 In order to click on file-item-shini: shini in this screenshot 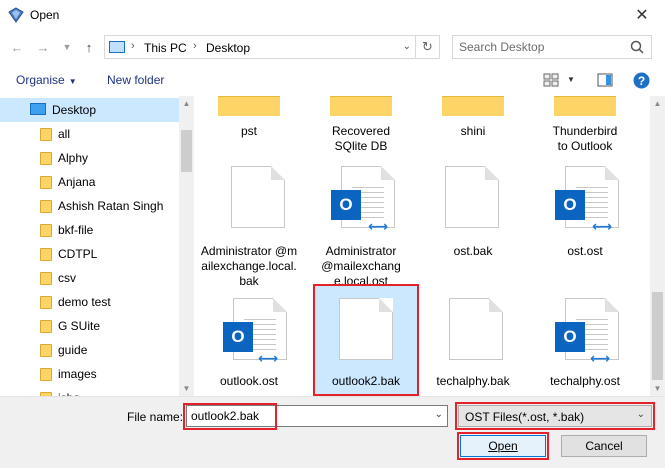, I will do `click(473, 127)`.